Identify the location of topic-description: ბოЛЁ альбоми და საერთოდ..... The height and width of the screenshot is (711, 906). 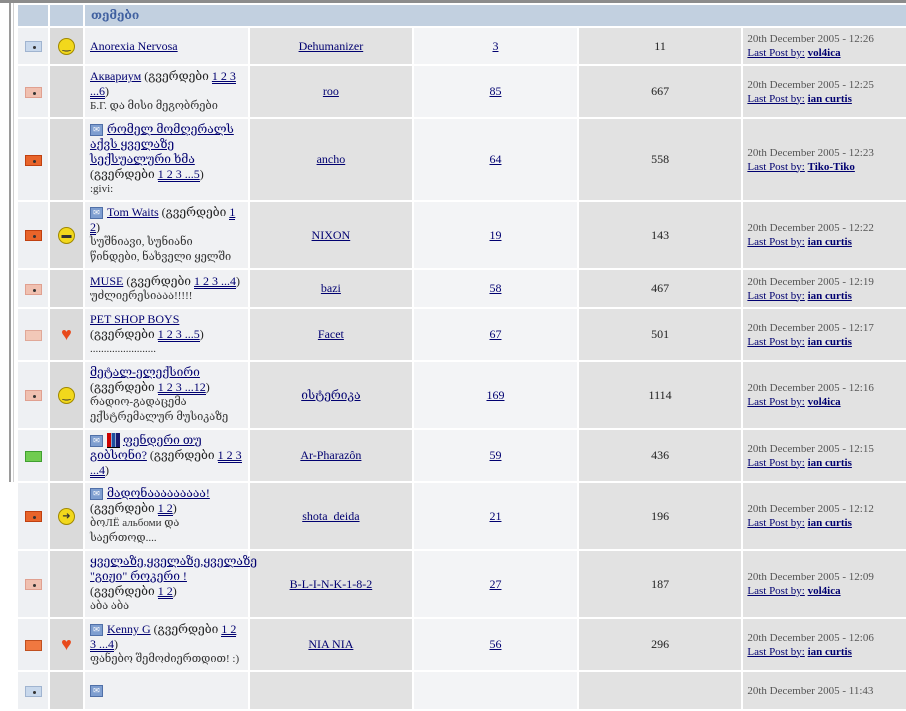
(135, 530).